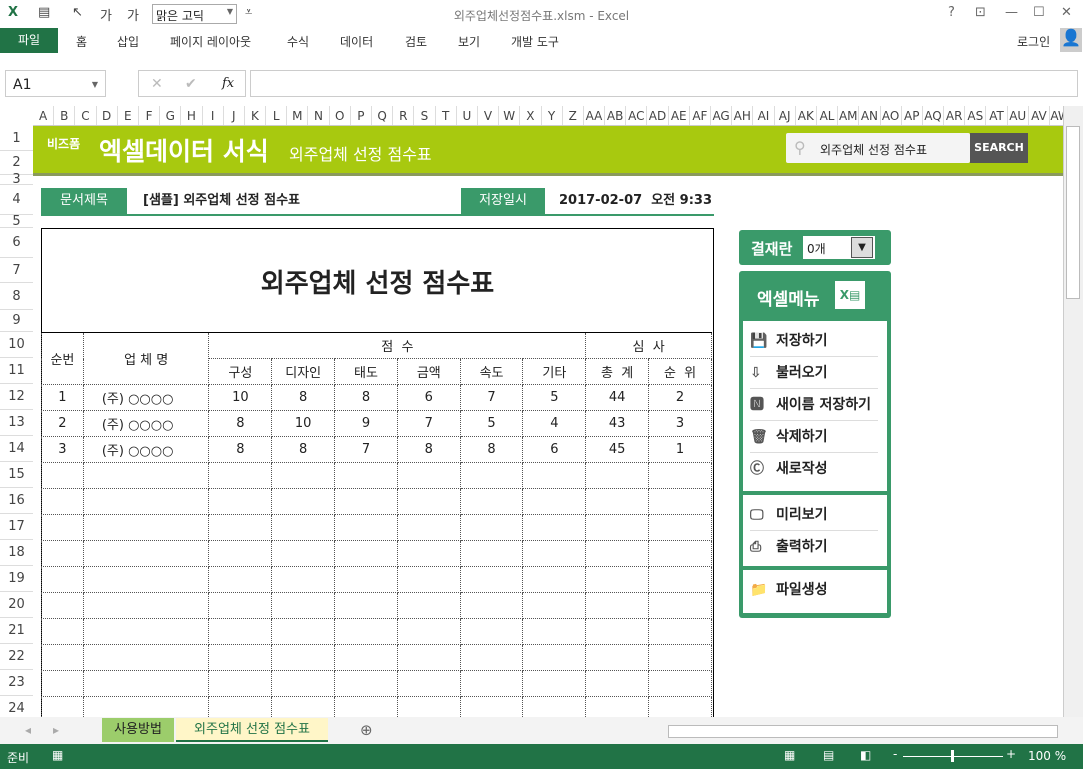 Image resolution: width=1083 pixels, height=769 pixels. What do you see at coordinates (128, 41) in the screenshot?
I see `tab-insert: 삽입` at bounding box center [128, 41].